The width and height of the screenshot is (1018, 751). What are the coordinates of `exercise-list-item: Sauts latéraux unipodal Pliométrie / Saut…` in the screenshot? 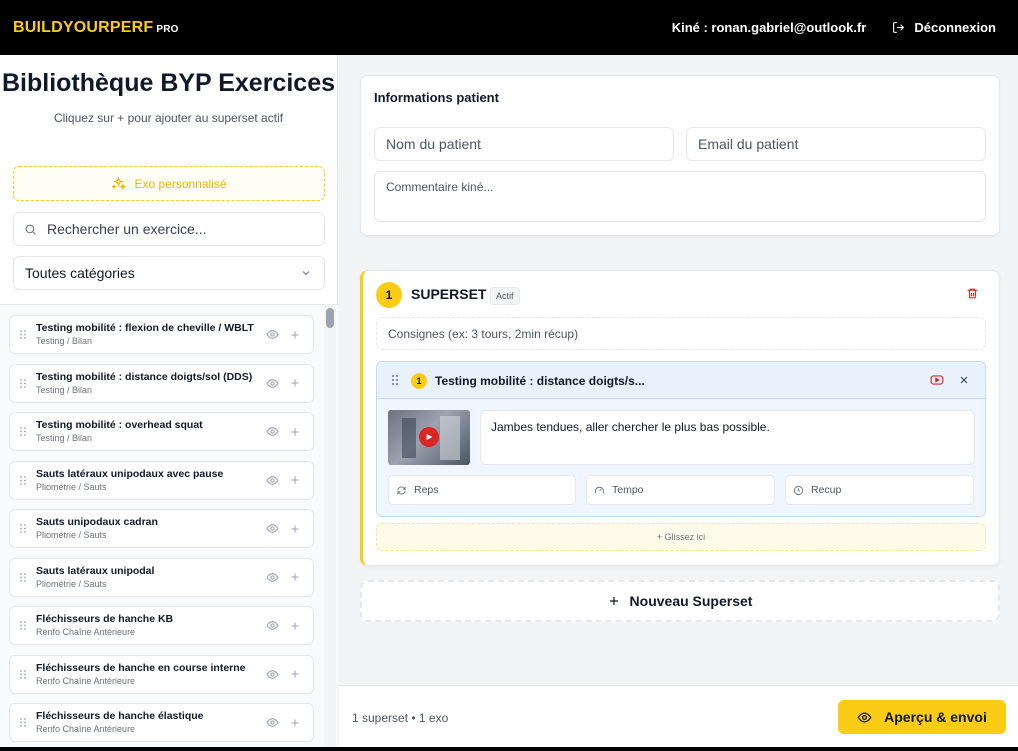 It's located at (161, 577).